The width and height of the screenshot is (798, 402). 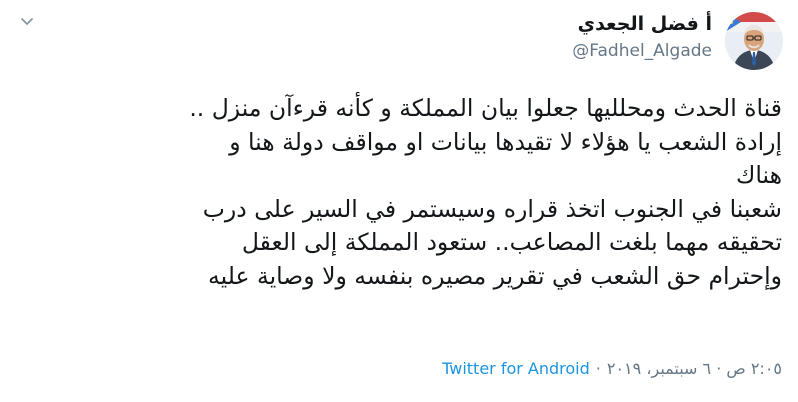 I want to click on author-display-name: أ فضل الجعدي, so click(x=512, y=24).